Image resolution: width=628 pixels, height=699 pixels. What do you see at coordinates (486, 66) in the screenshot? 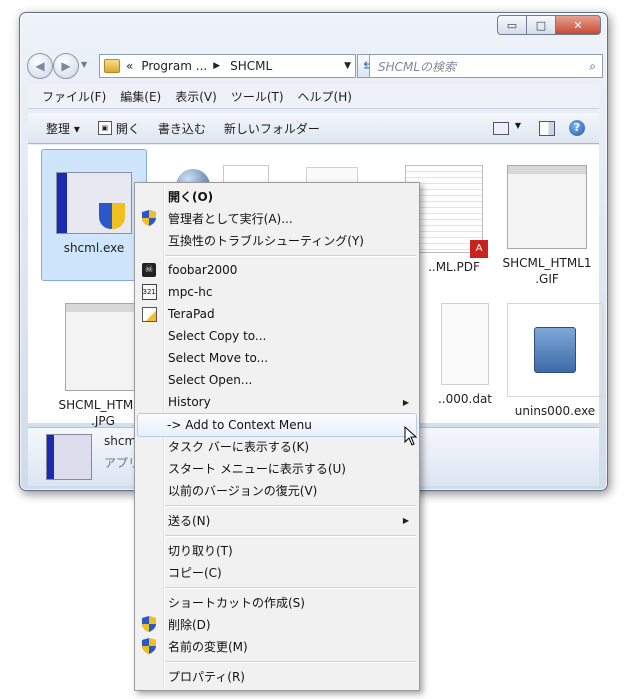
I see `search-box: SHCMLの検索 ⌕` at bounding box center [486, 66].